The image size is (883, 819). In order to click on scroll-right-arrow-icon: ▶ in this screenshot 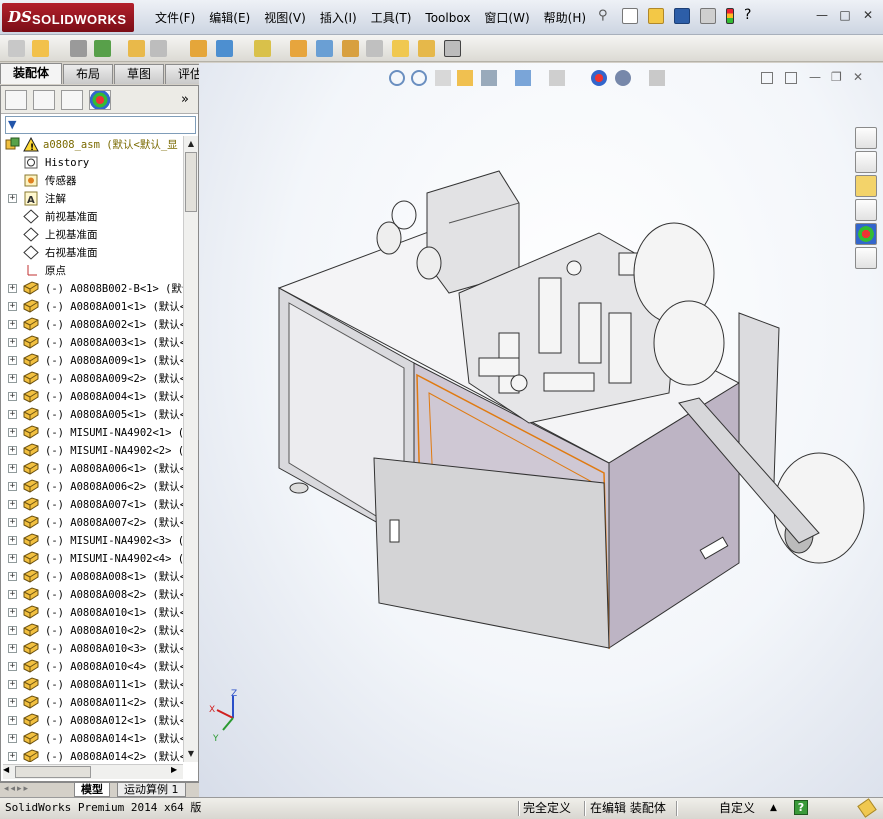, I will do `click(174, 769)`.